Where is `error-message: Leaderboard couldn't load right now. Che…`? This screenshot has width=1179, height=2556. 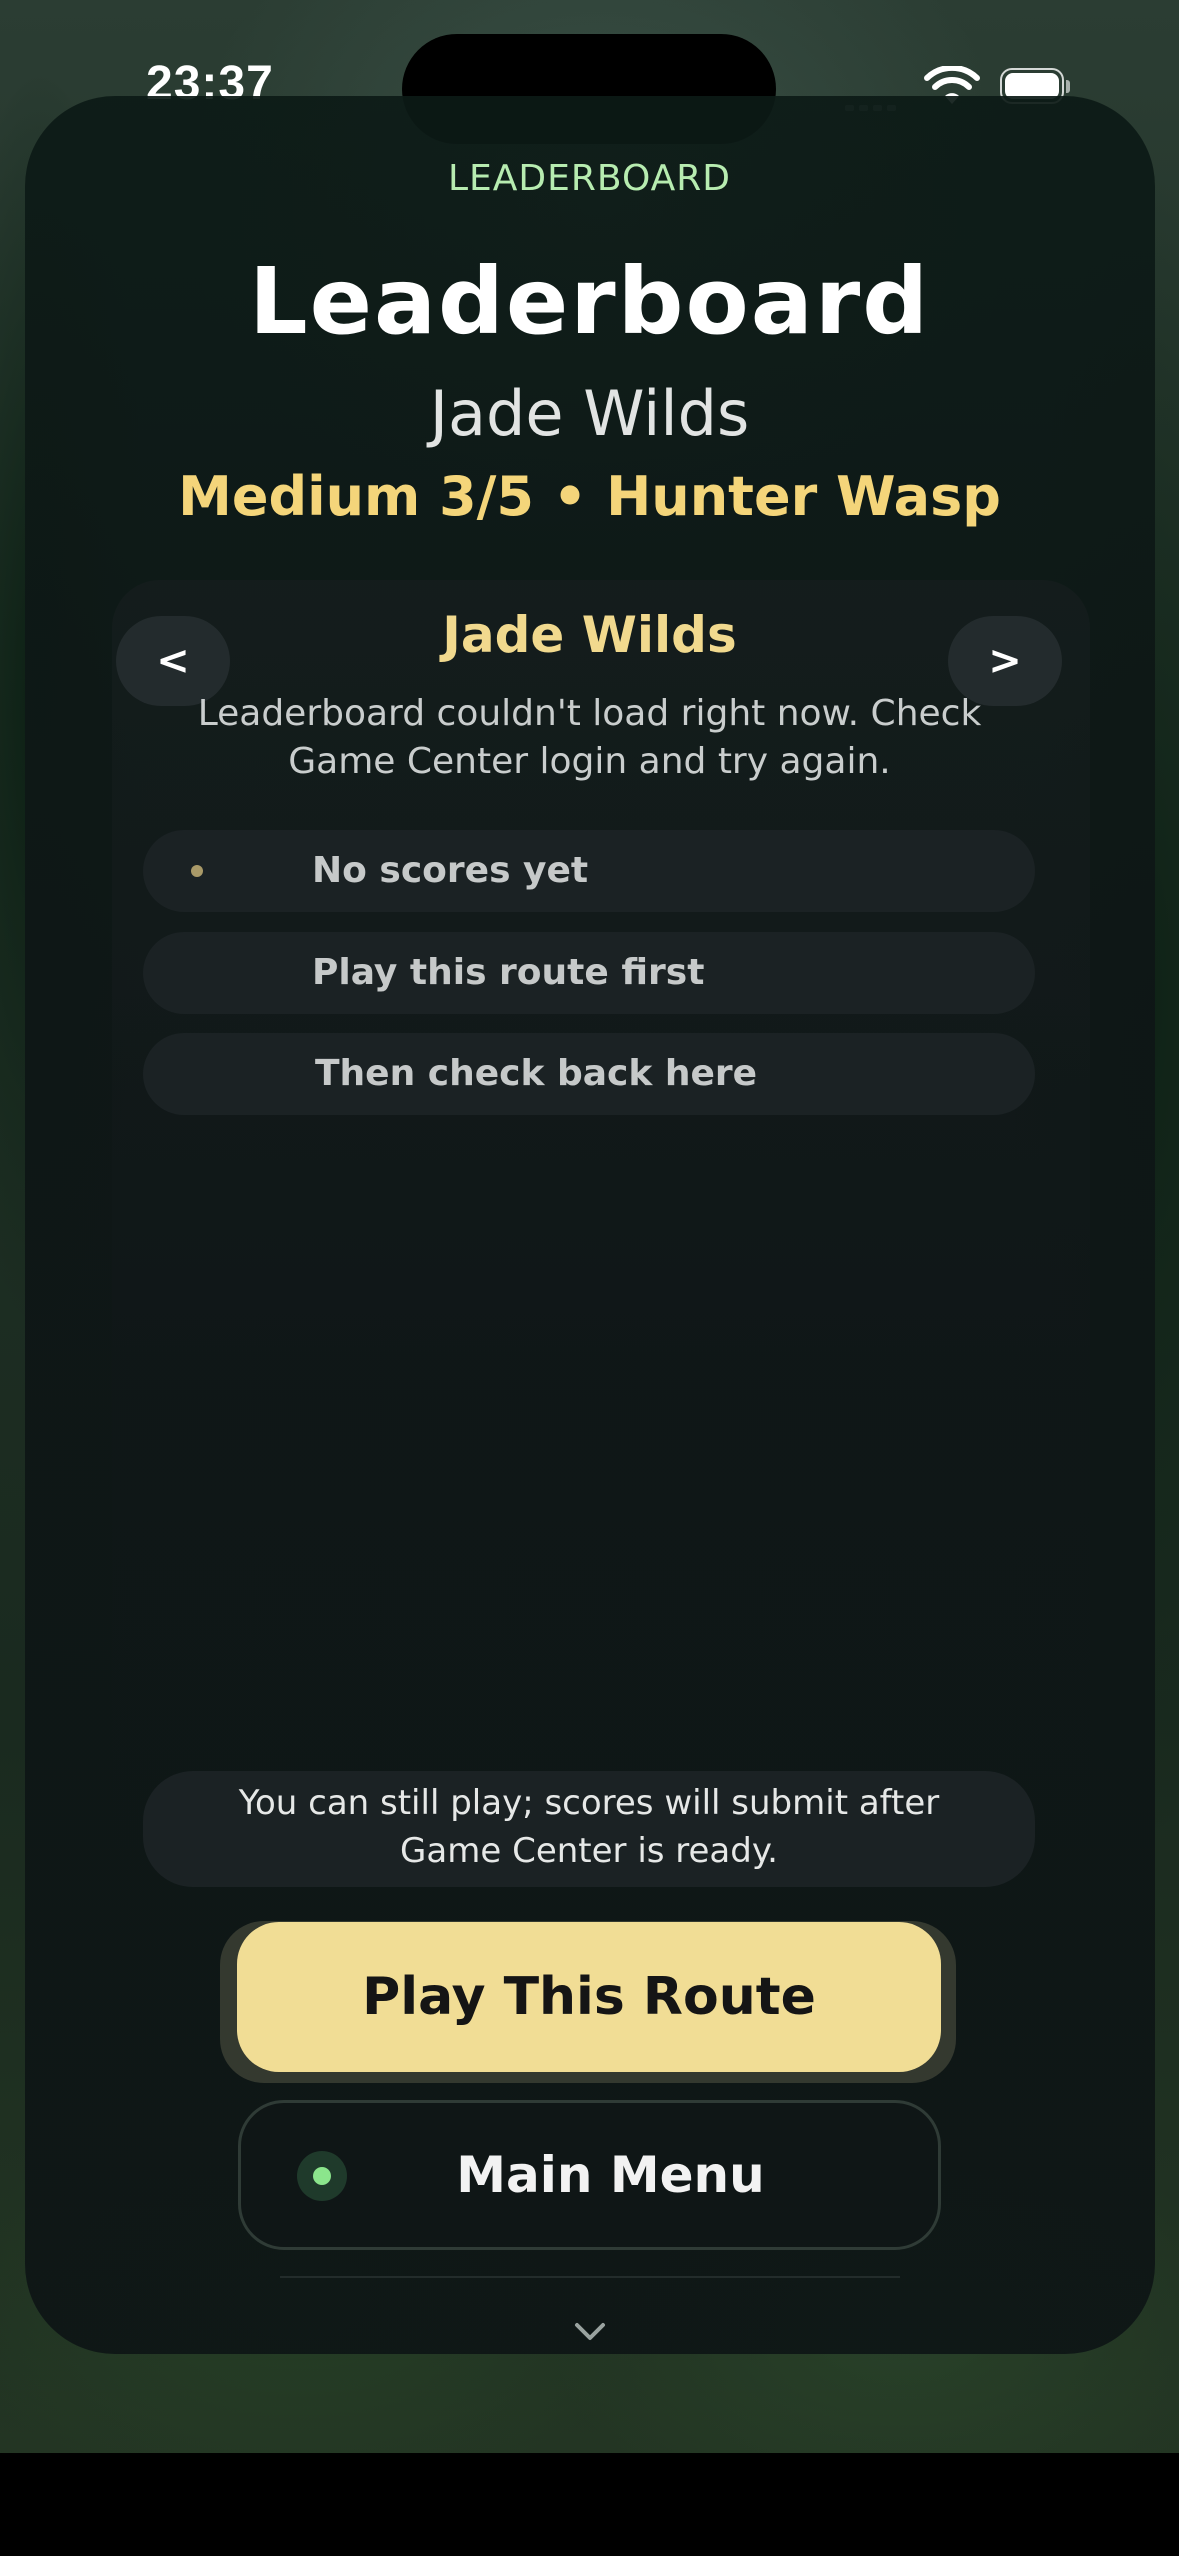
error-message: Leaderboard couldn't load right now. Che… is located at coordinates (589, 737).